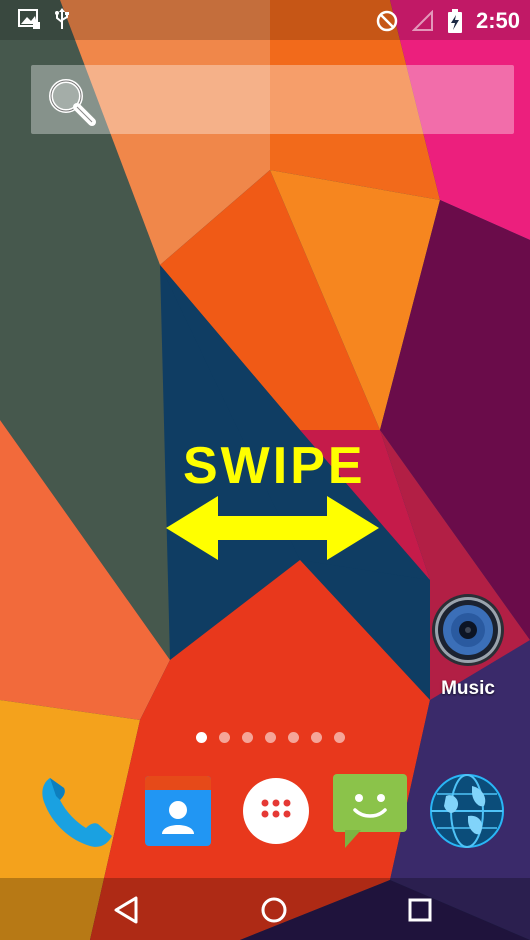 Image resolution: width=530 pixels, height=940 pixels. Describe the element at coordinates (265, 20) in the screenshot. I see `status-bar: 2:50` at that location.